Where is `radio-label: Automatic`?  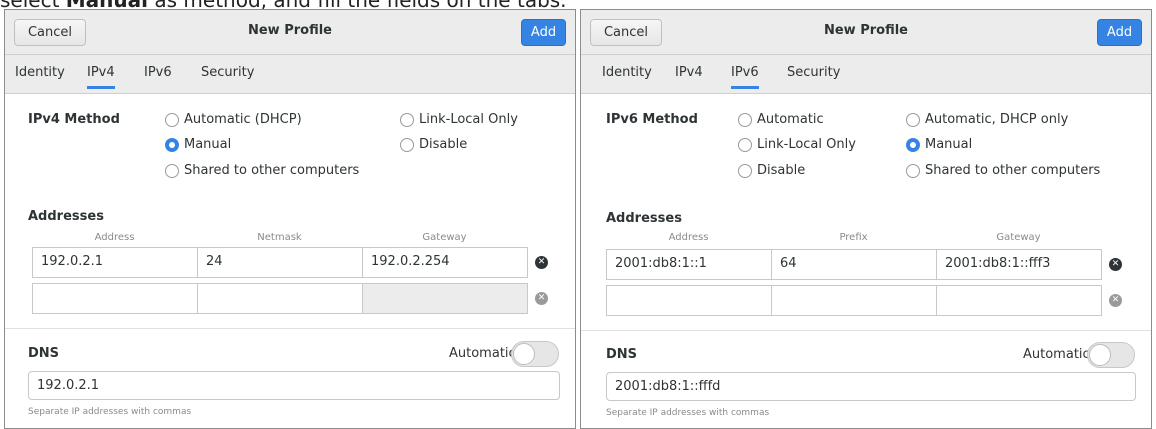 radio-label: Automatic is located at coordinates (790, 119).